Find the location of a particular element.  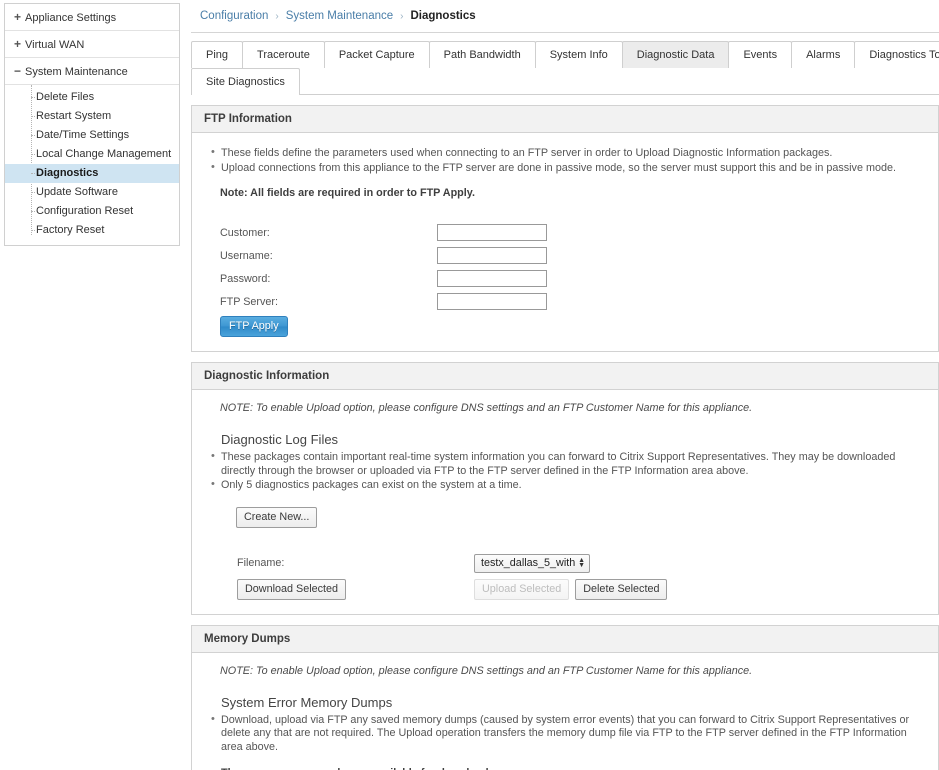

sidebar-item-label: Configuration Reset is located at coordinates (85, 211).